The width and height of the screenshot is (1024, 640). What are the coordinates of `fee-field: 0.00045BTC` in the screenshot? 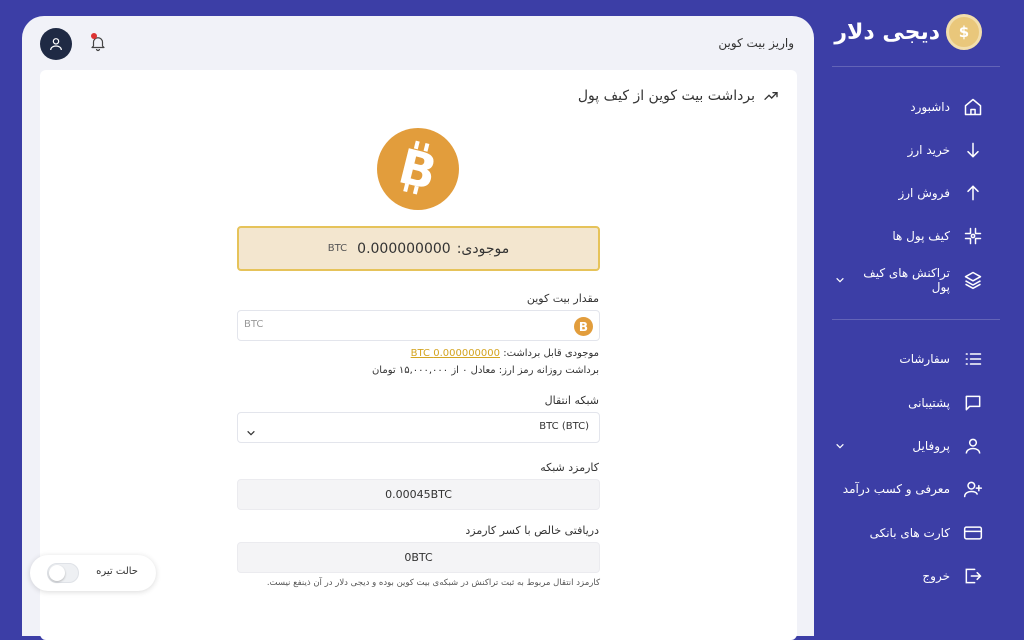 It's located at (418, 494).